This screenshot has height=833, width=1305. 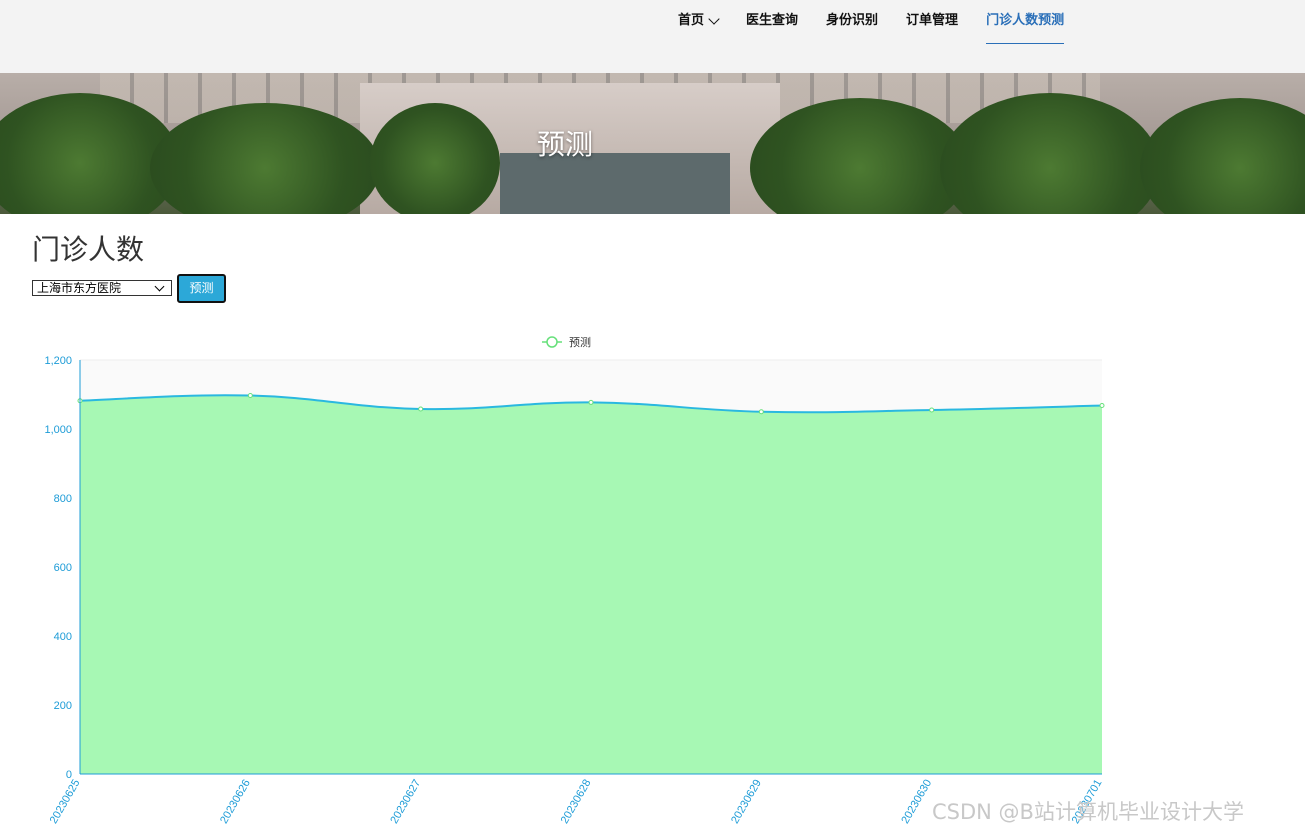 I want to click on banner-tree, so click(x=1222, y=156).